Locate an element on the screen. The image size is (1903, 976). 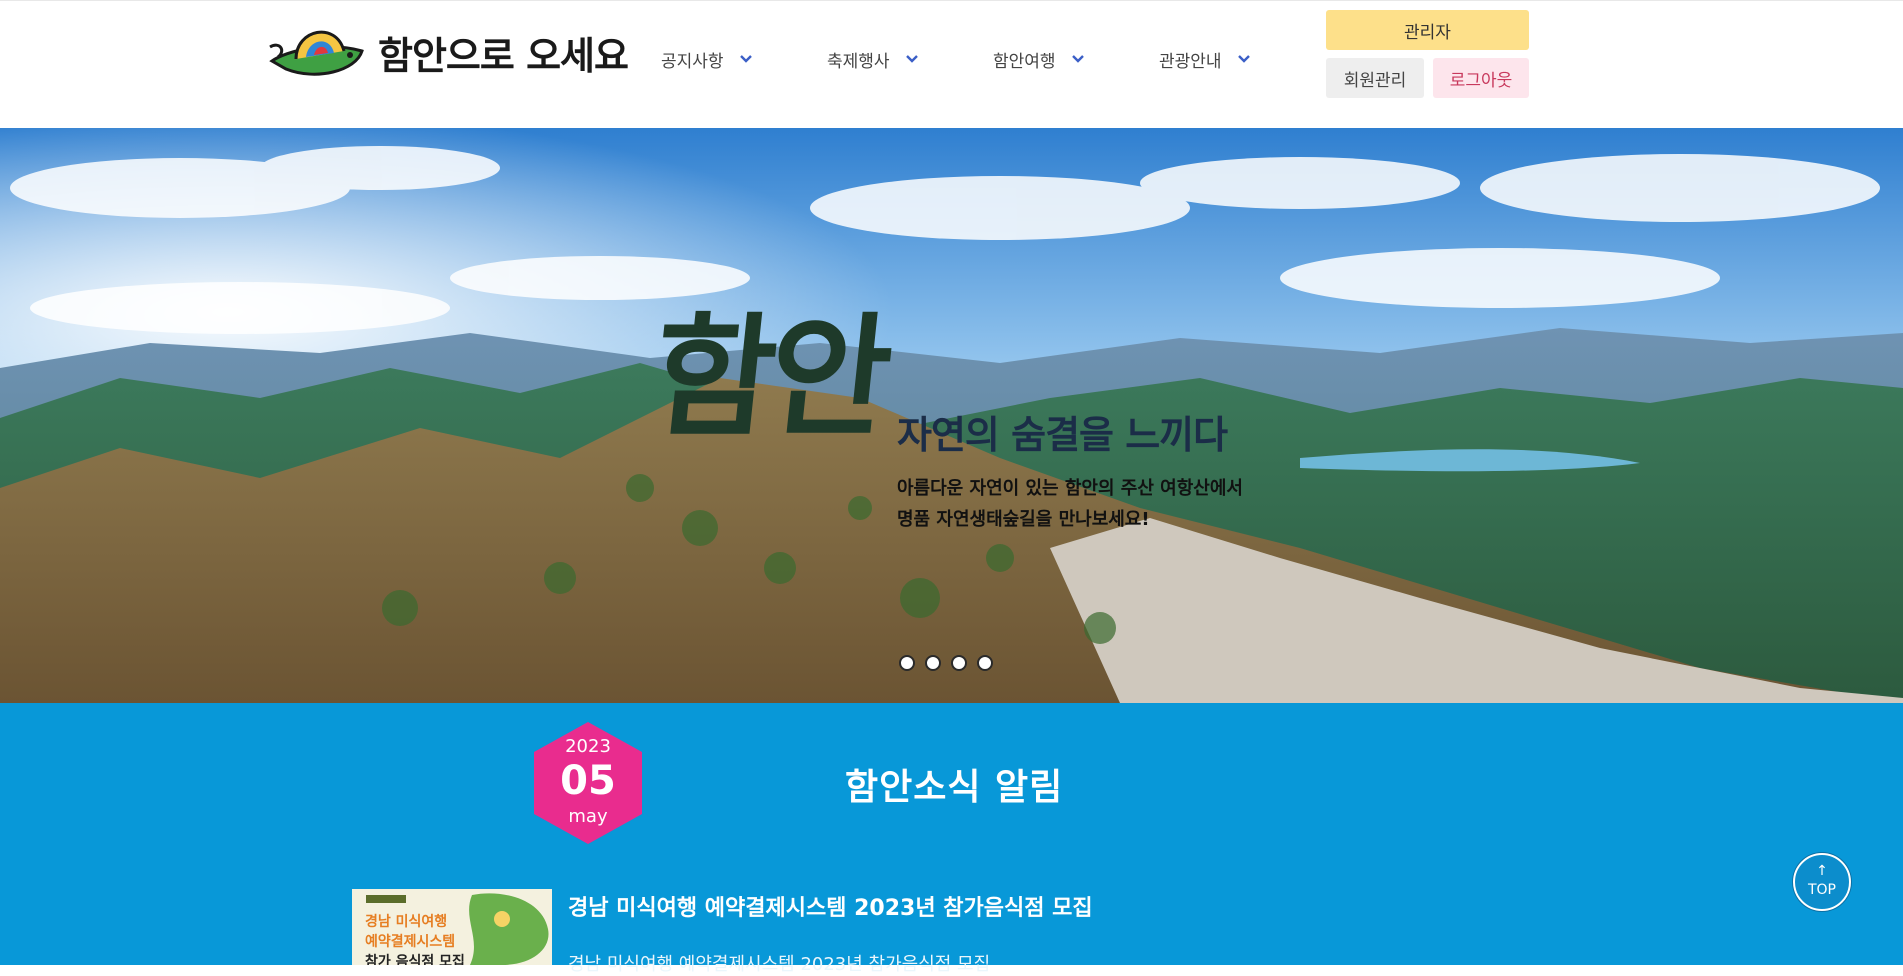
leaf-logo-icon is located at coordinates (316, 53).